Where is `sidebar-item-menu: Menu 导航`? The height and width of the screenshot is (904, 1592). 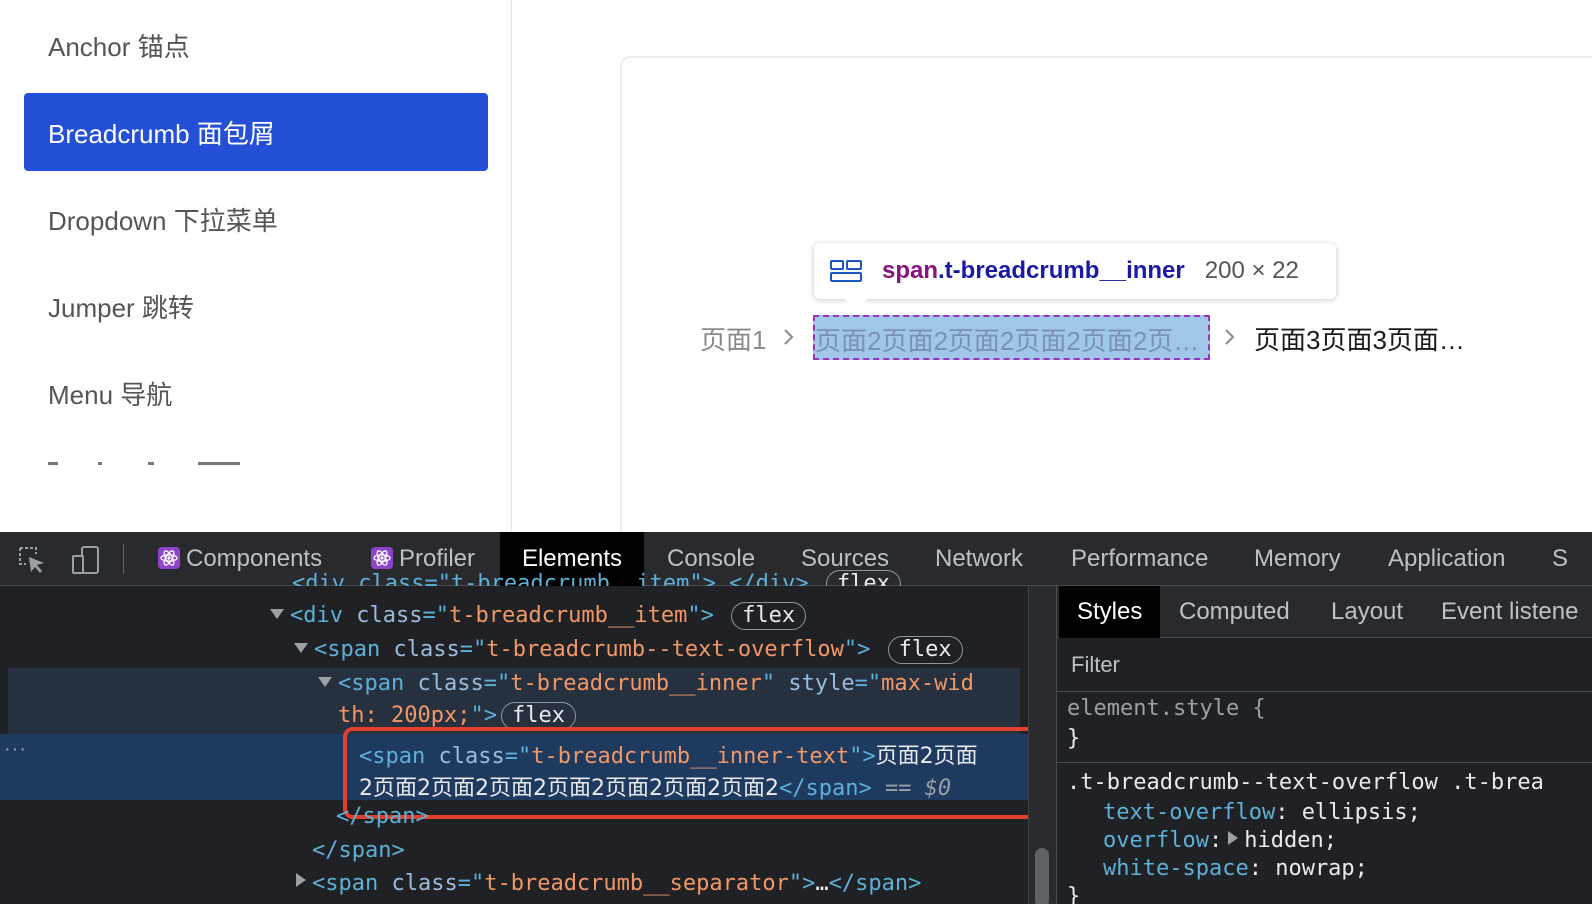
sidebar-item-menu: Menu 导航 is located at coordinates (256, 393).